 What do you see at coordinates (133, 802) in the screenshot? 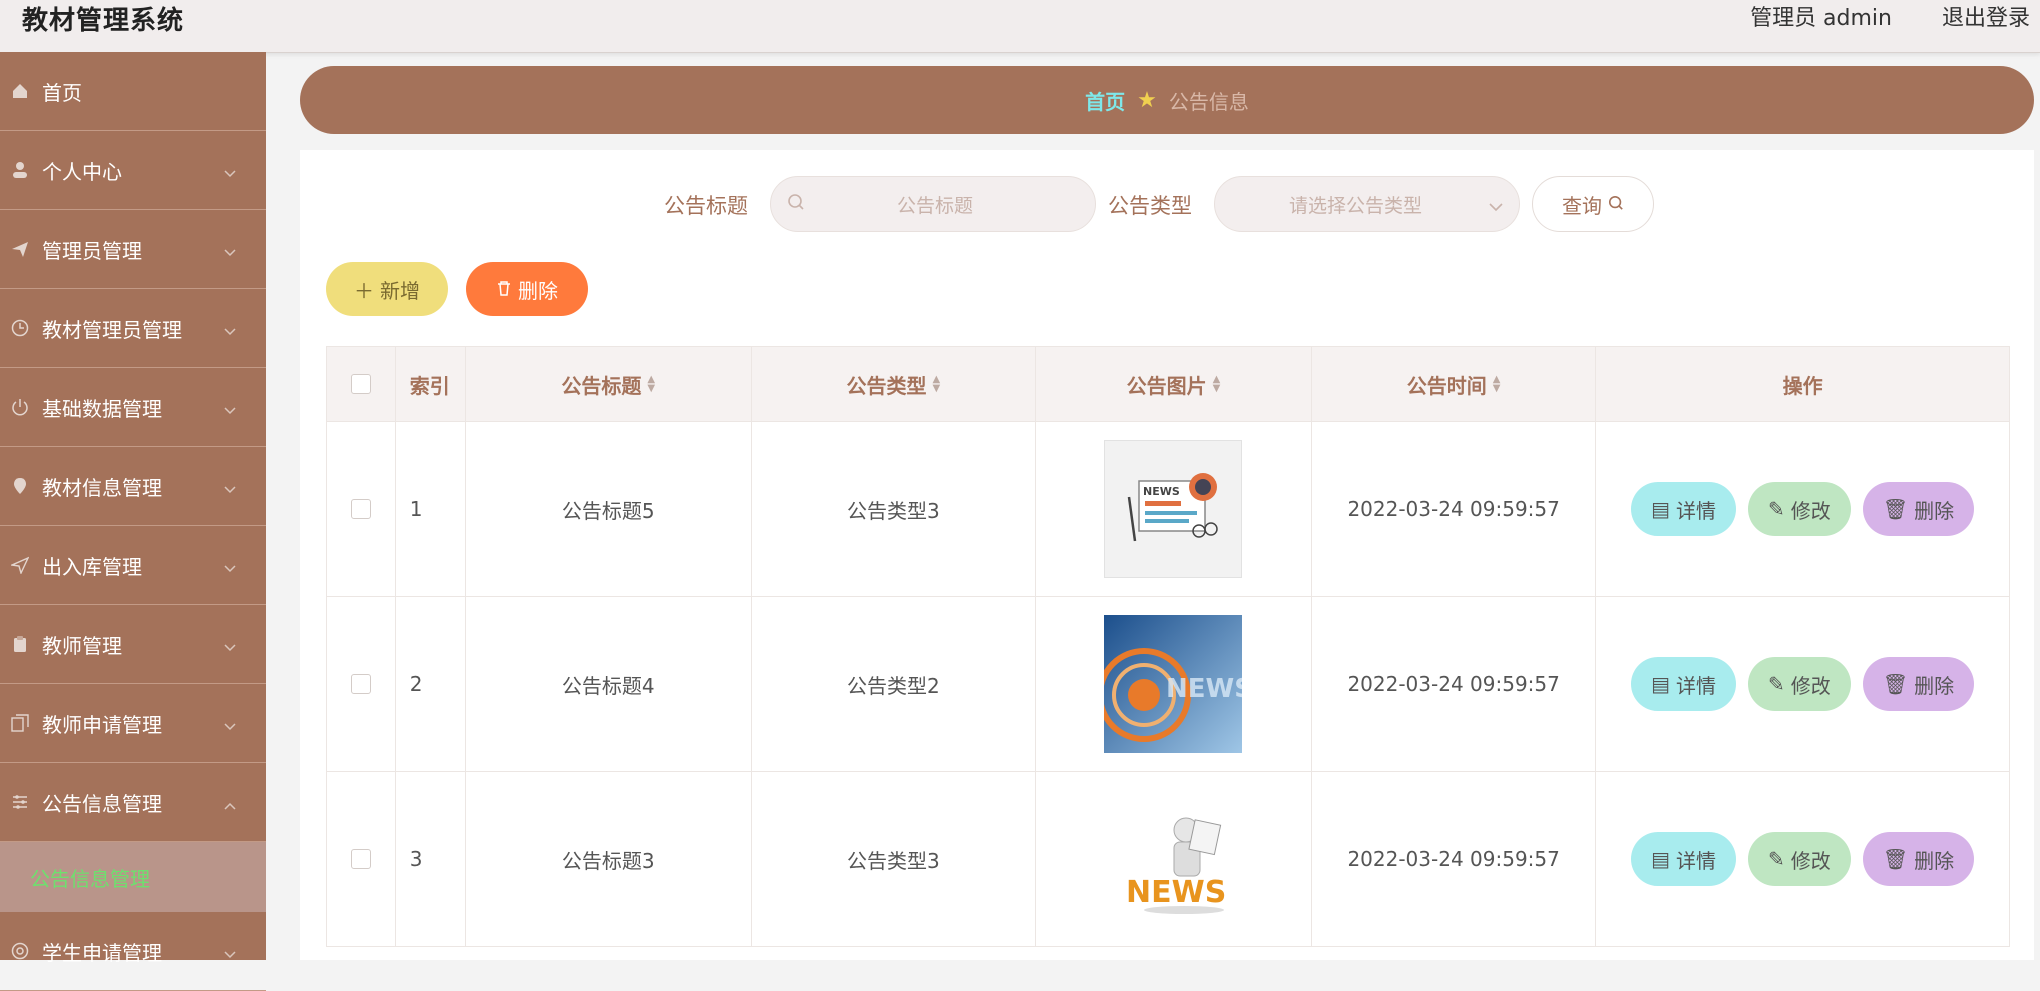
I see `sidebar-item-notices: 公告信息管理` at bounding box center [133, 802].